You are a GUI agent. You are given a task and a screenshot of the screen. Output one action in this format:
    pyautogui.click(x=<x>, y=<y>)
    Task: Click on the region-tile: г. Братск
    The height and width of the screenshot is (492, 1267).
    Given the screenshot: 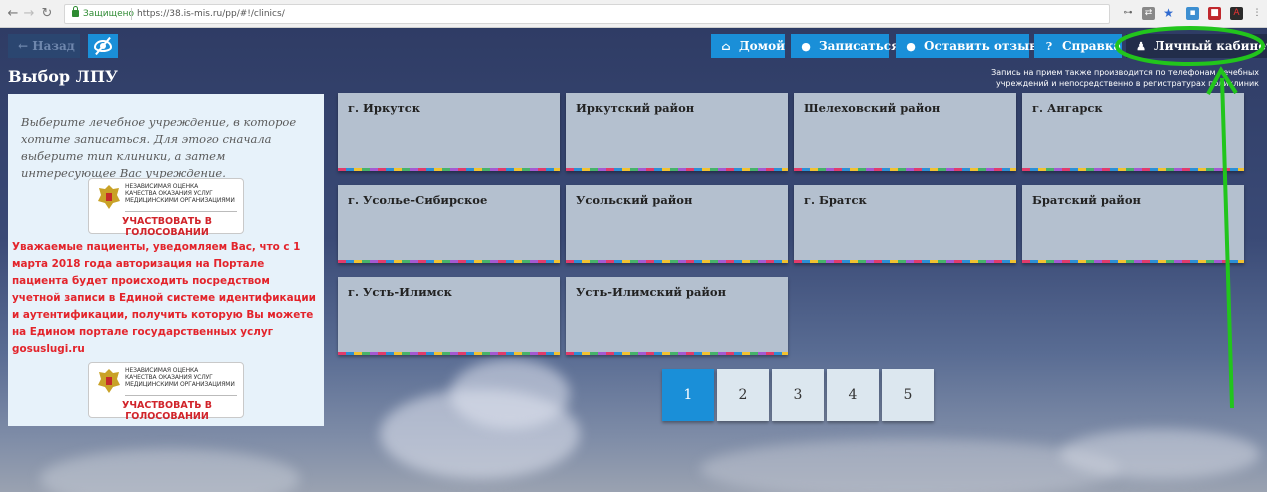 What is the action you would take?
    pyautogui.click(x=905, y=224)
    